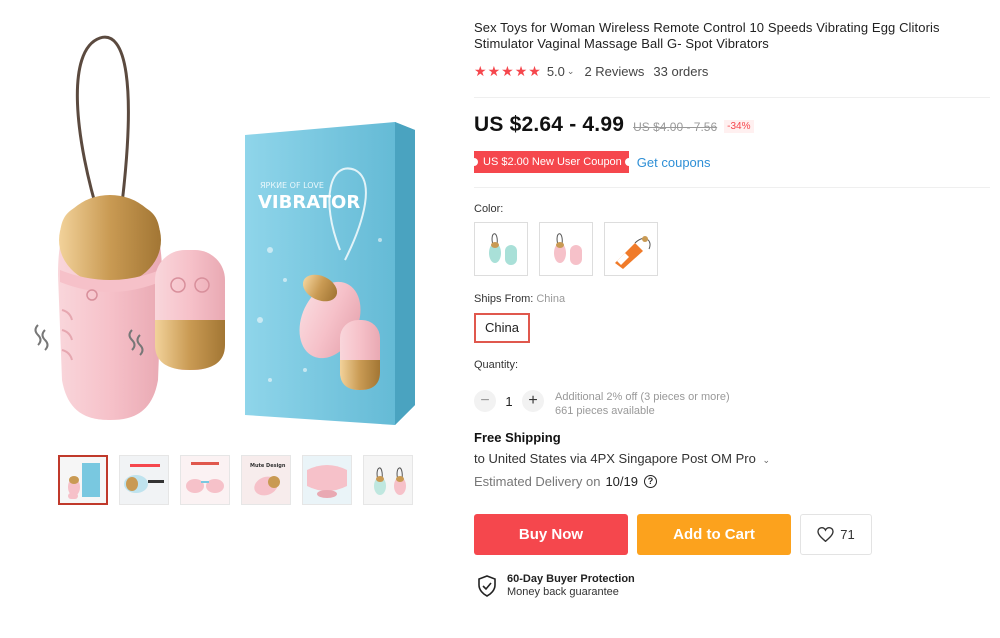 This screenshot has height=638, width=1000. I want to click on buy-now-button: Buy Now, so click(551, 534).